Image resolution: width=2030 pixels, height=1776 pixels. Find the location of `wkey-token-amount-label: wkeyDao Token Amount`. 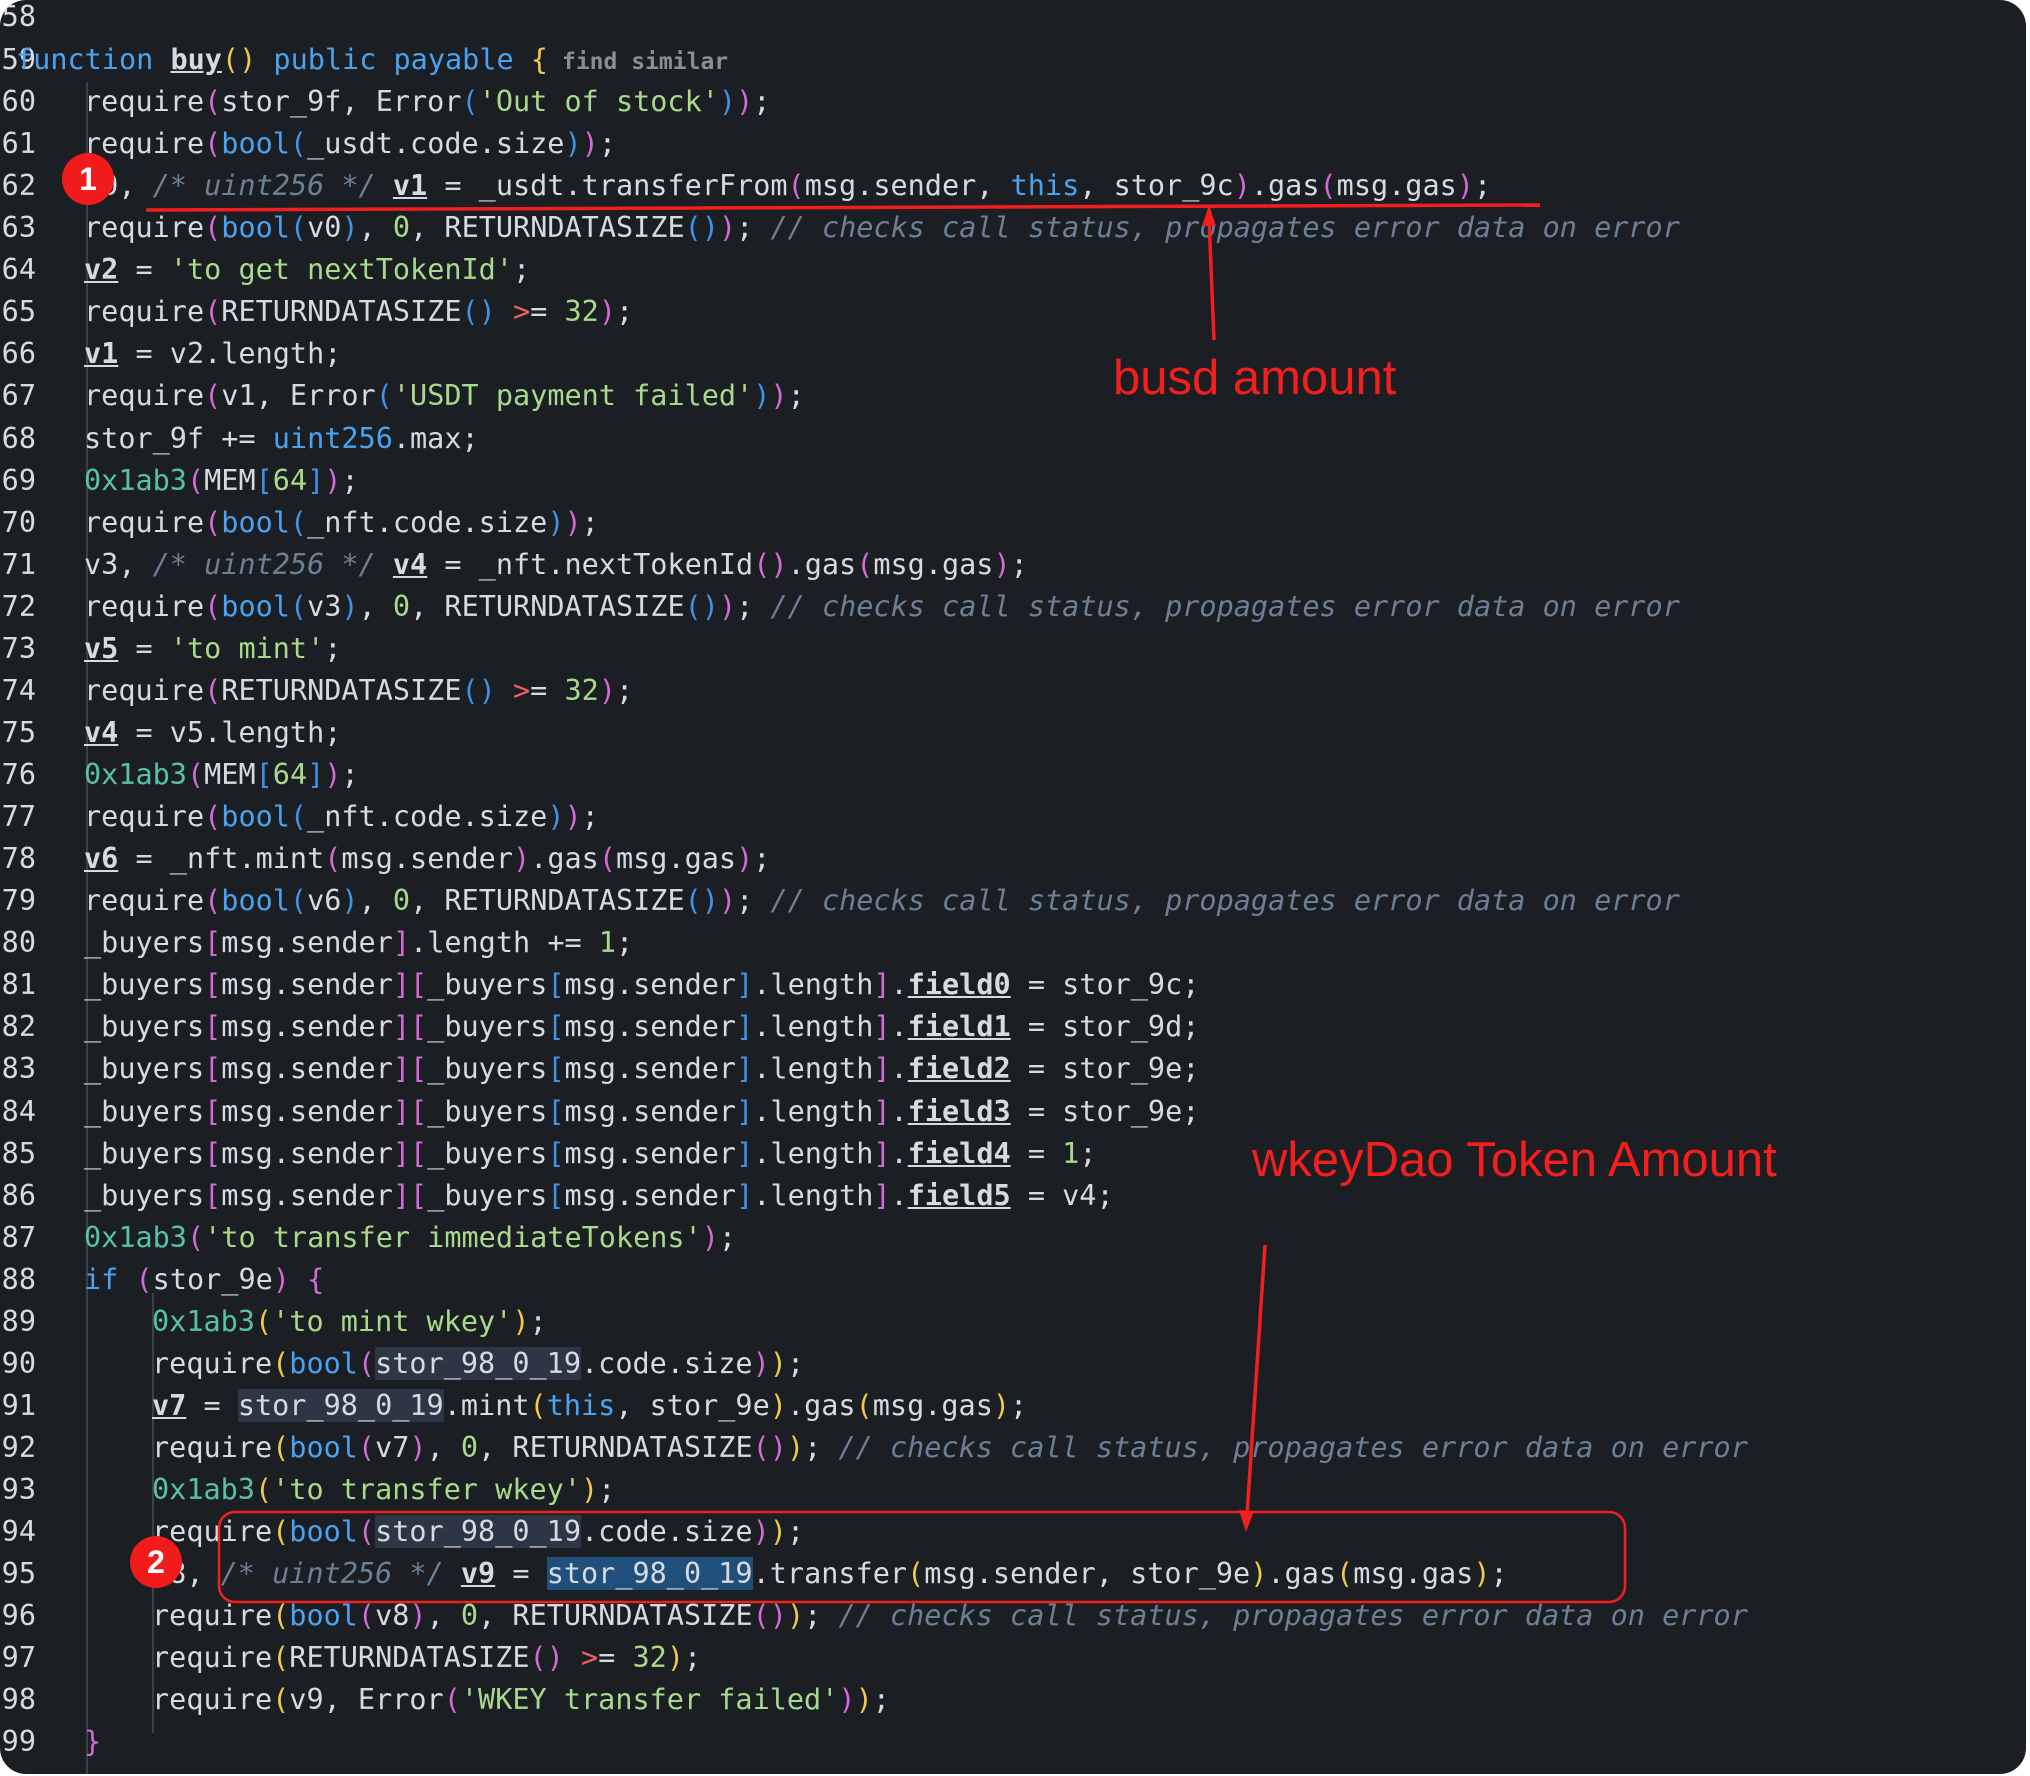

wkey-token-amount-label: wkeyDao Token Amount is located at coordinates (1514, 1160).